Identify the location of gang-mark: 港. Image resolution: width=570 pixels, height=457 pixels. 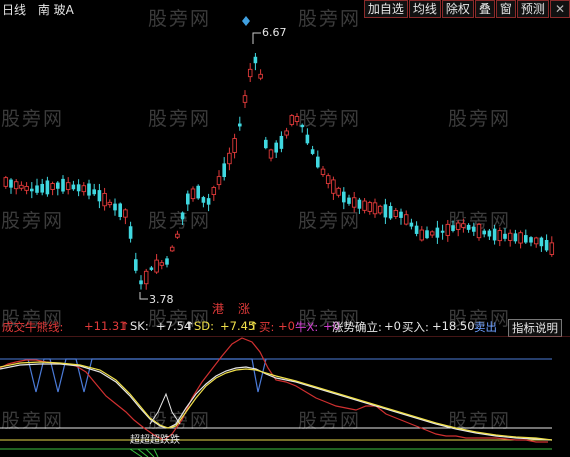
(218, 309).